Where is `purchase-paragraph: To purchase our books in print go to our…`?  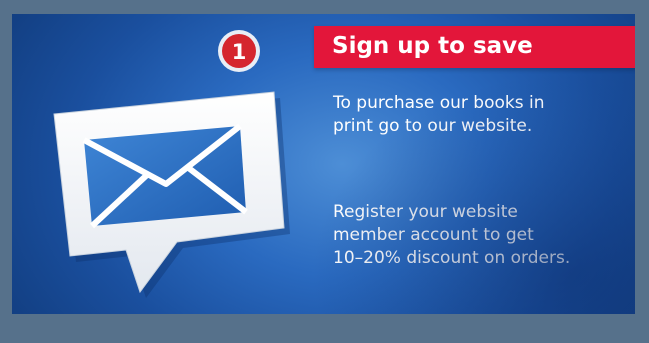 purchase-paragraph: To purchase our books in print go to our… is located at coordinates (439, 115).